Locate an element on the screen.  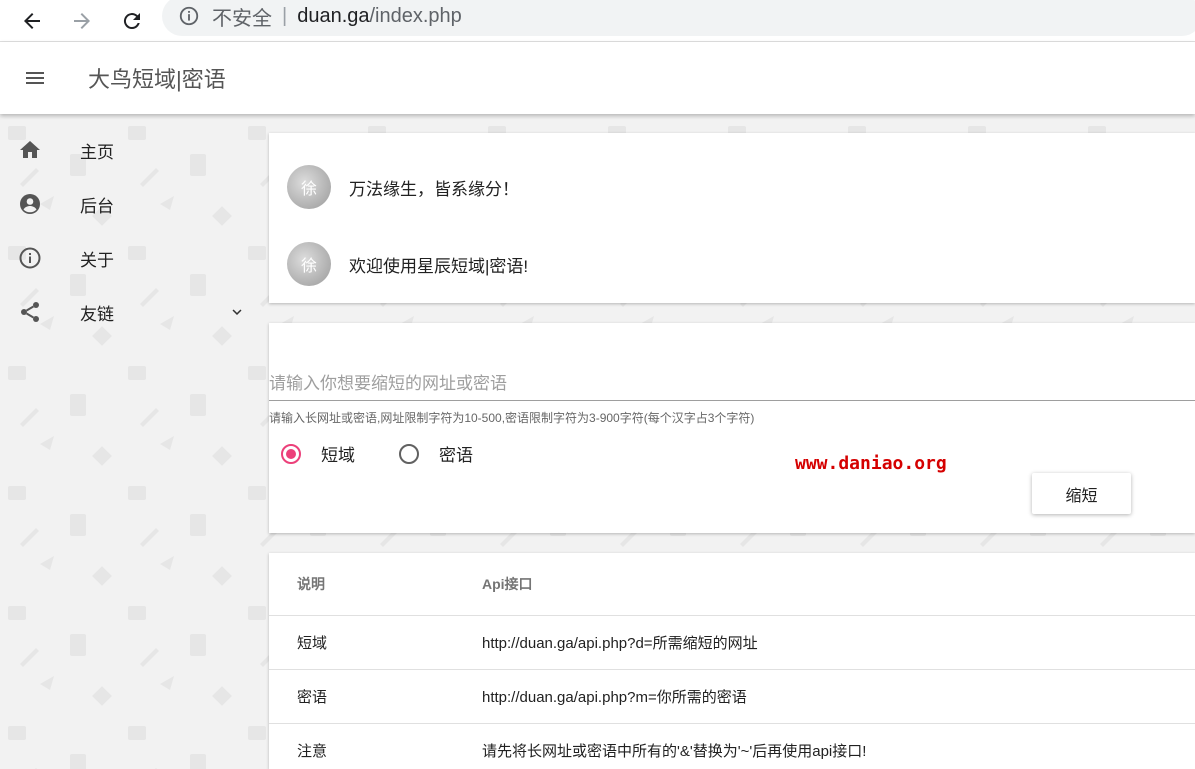
table-row: 短域 http://duan.ga/api.php?d=所需缩短的网址 is located at coordinates (732, 642).